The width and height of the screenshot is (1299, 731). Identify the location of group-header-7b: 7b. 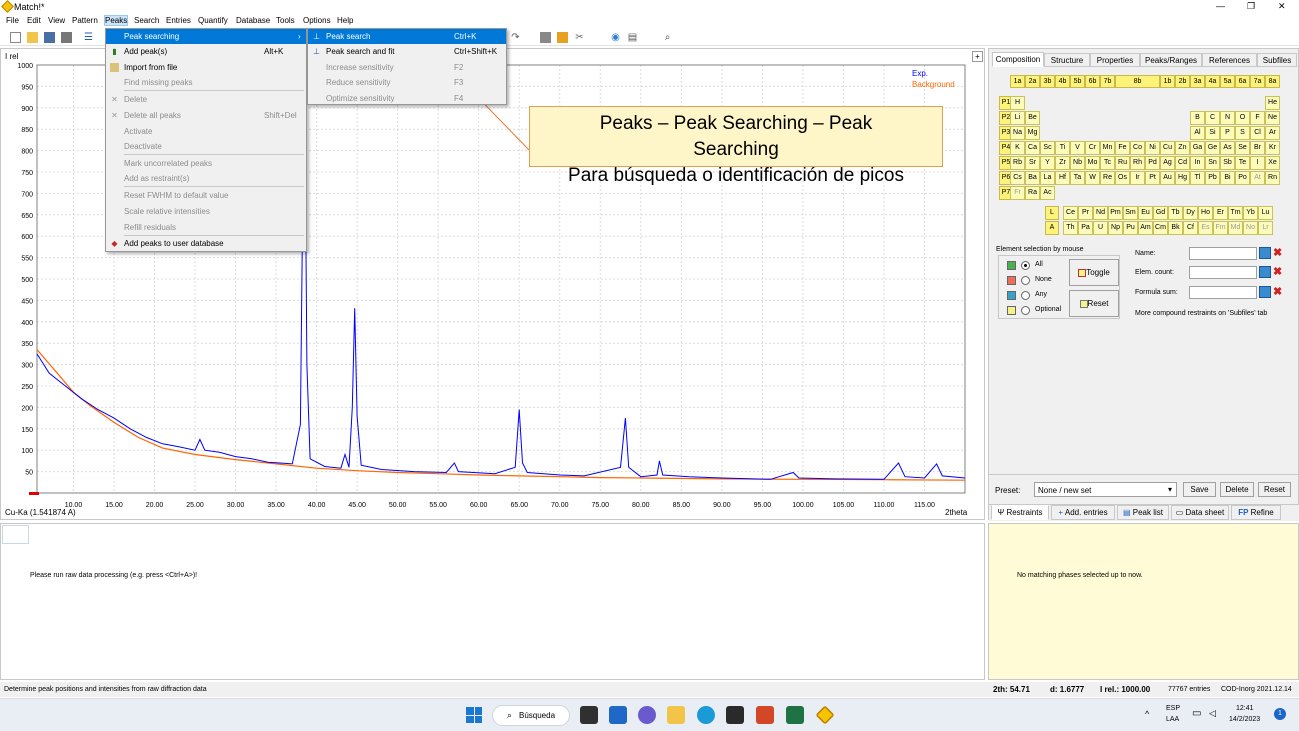
(1107, 81).